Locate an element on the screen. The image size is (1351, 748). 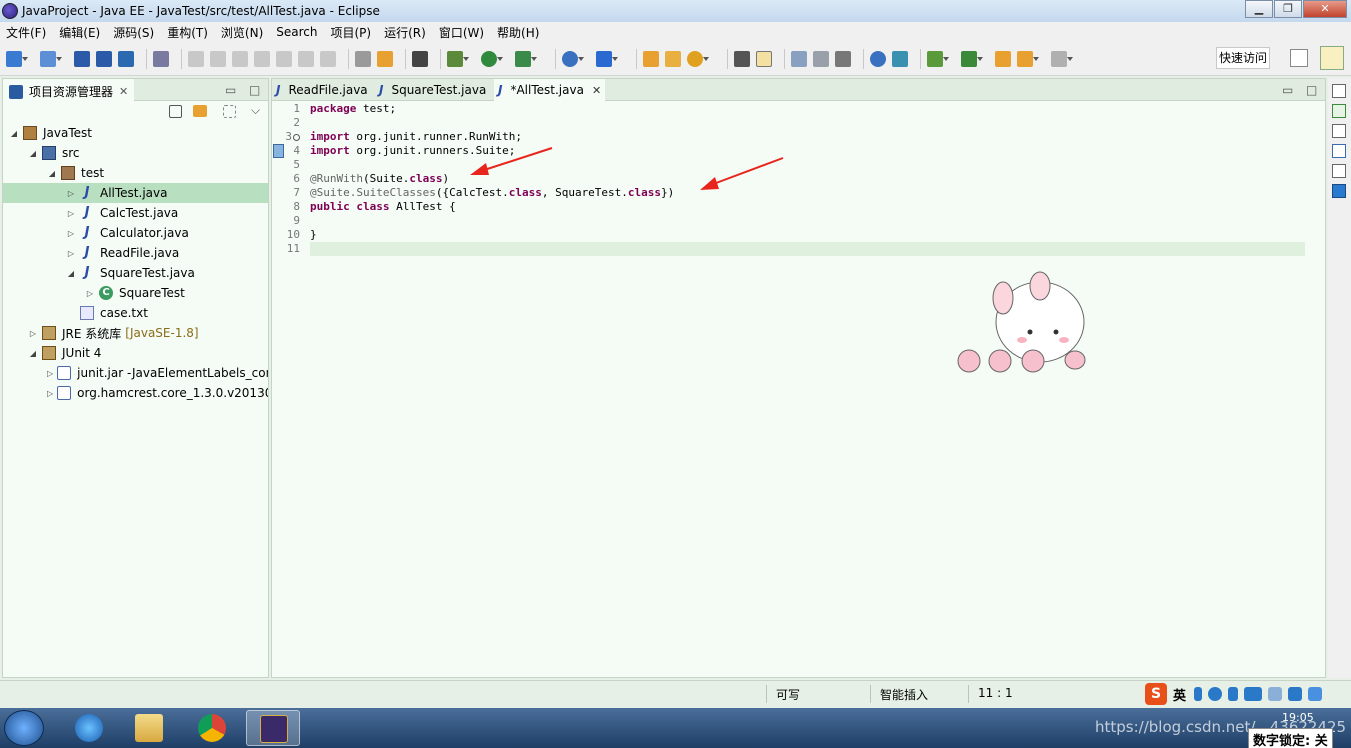
block-selection-icon is located at coordinates (821, 58).